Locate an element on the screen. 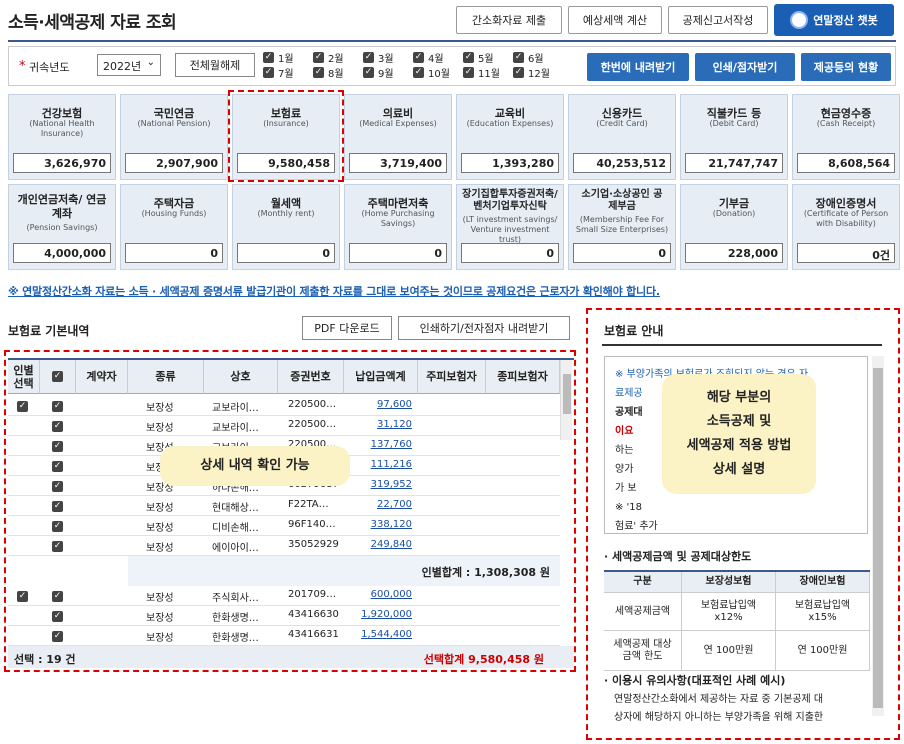 This screenshot has width=904, height=744. print-braille-download-button: 인쇄하기/전자점자 내려받기 is located at coordinates (484, 328).